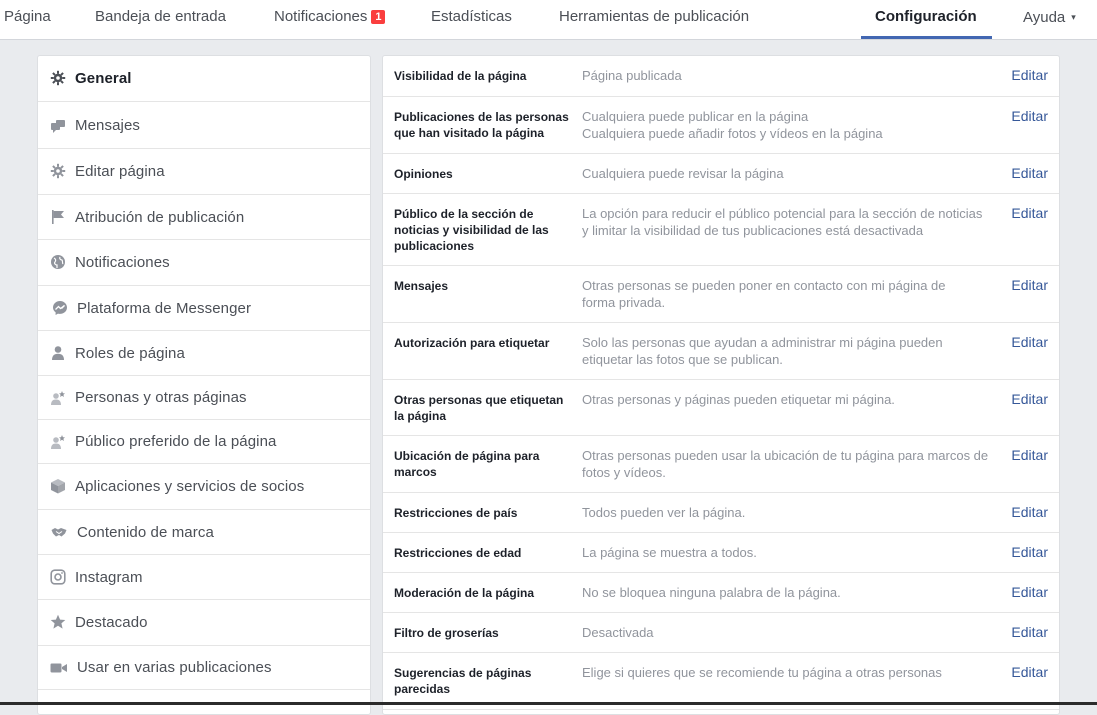  Describe the element at coordinates (654, 16) in the screenshot. I see `tab-label: Herramientas de publicación` at that location.